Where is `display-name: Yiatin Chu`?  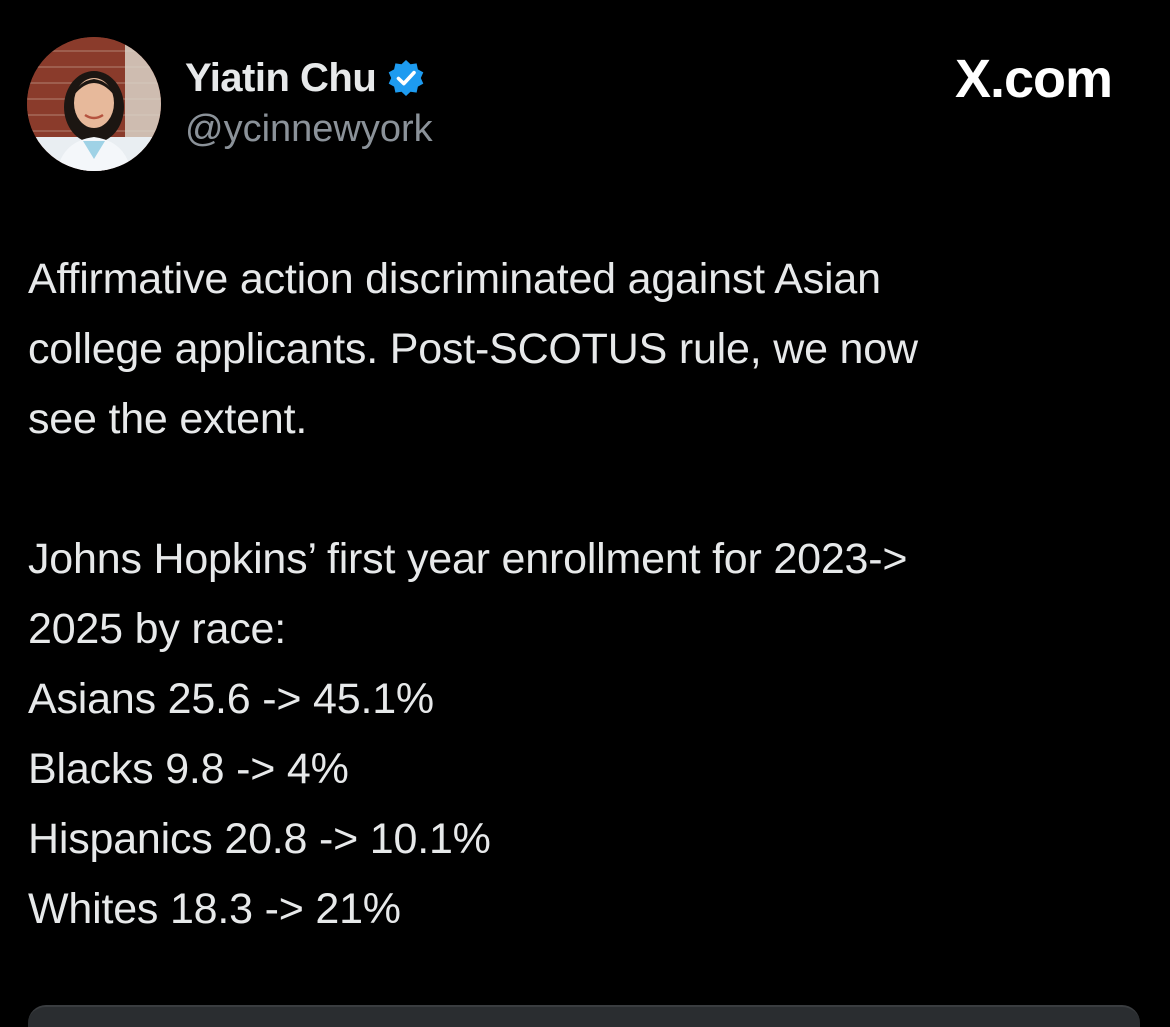
display-name: Yiatin Chu is located at coordinates (281, 78).